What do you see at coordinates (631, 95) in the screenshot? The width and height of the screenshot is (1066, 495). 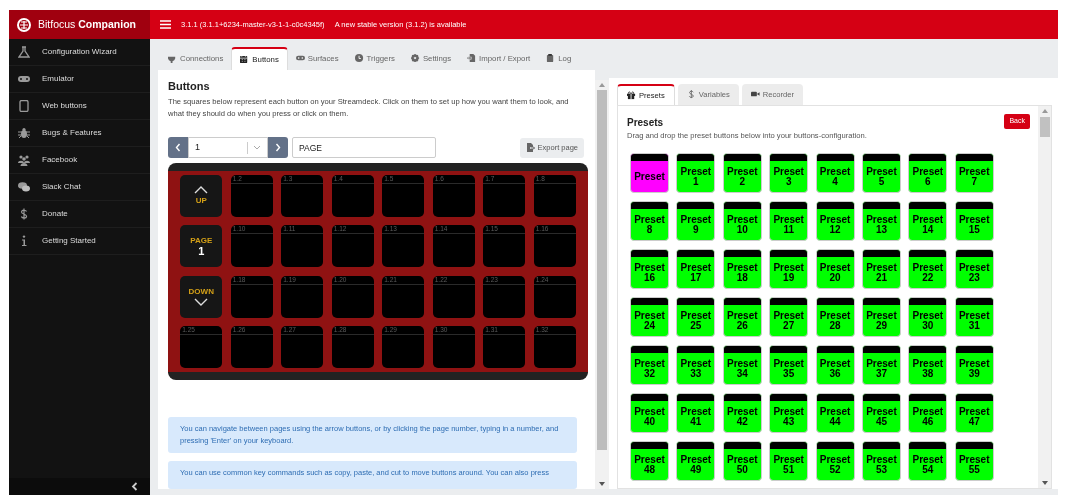 I see `gift-icon` at bounding box center [631, 95].